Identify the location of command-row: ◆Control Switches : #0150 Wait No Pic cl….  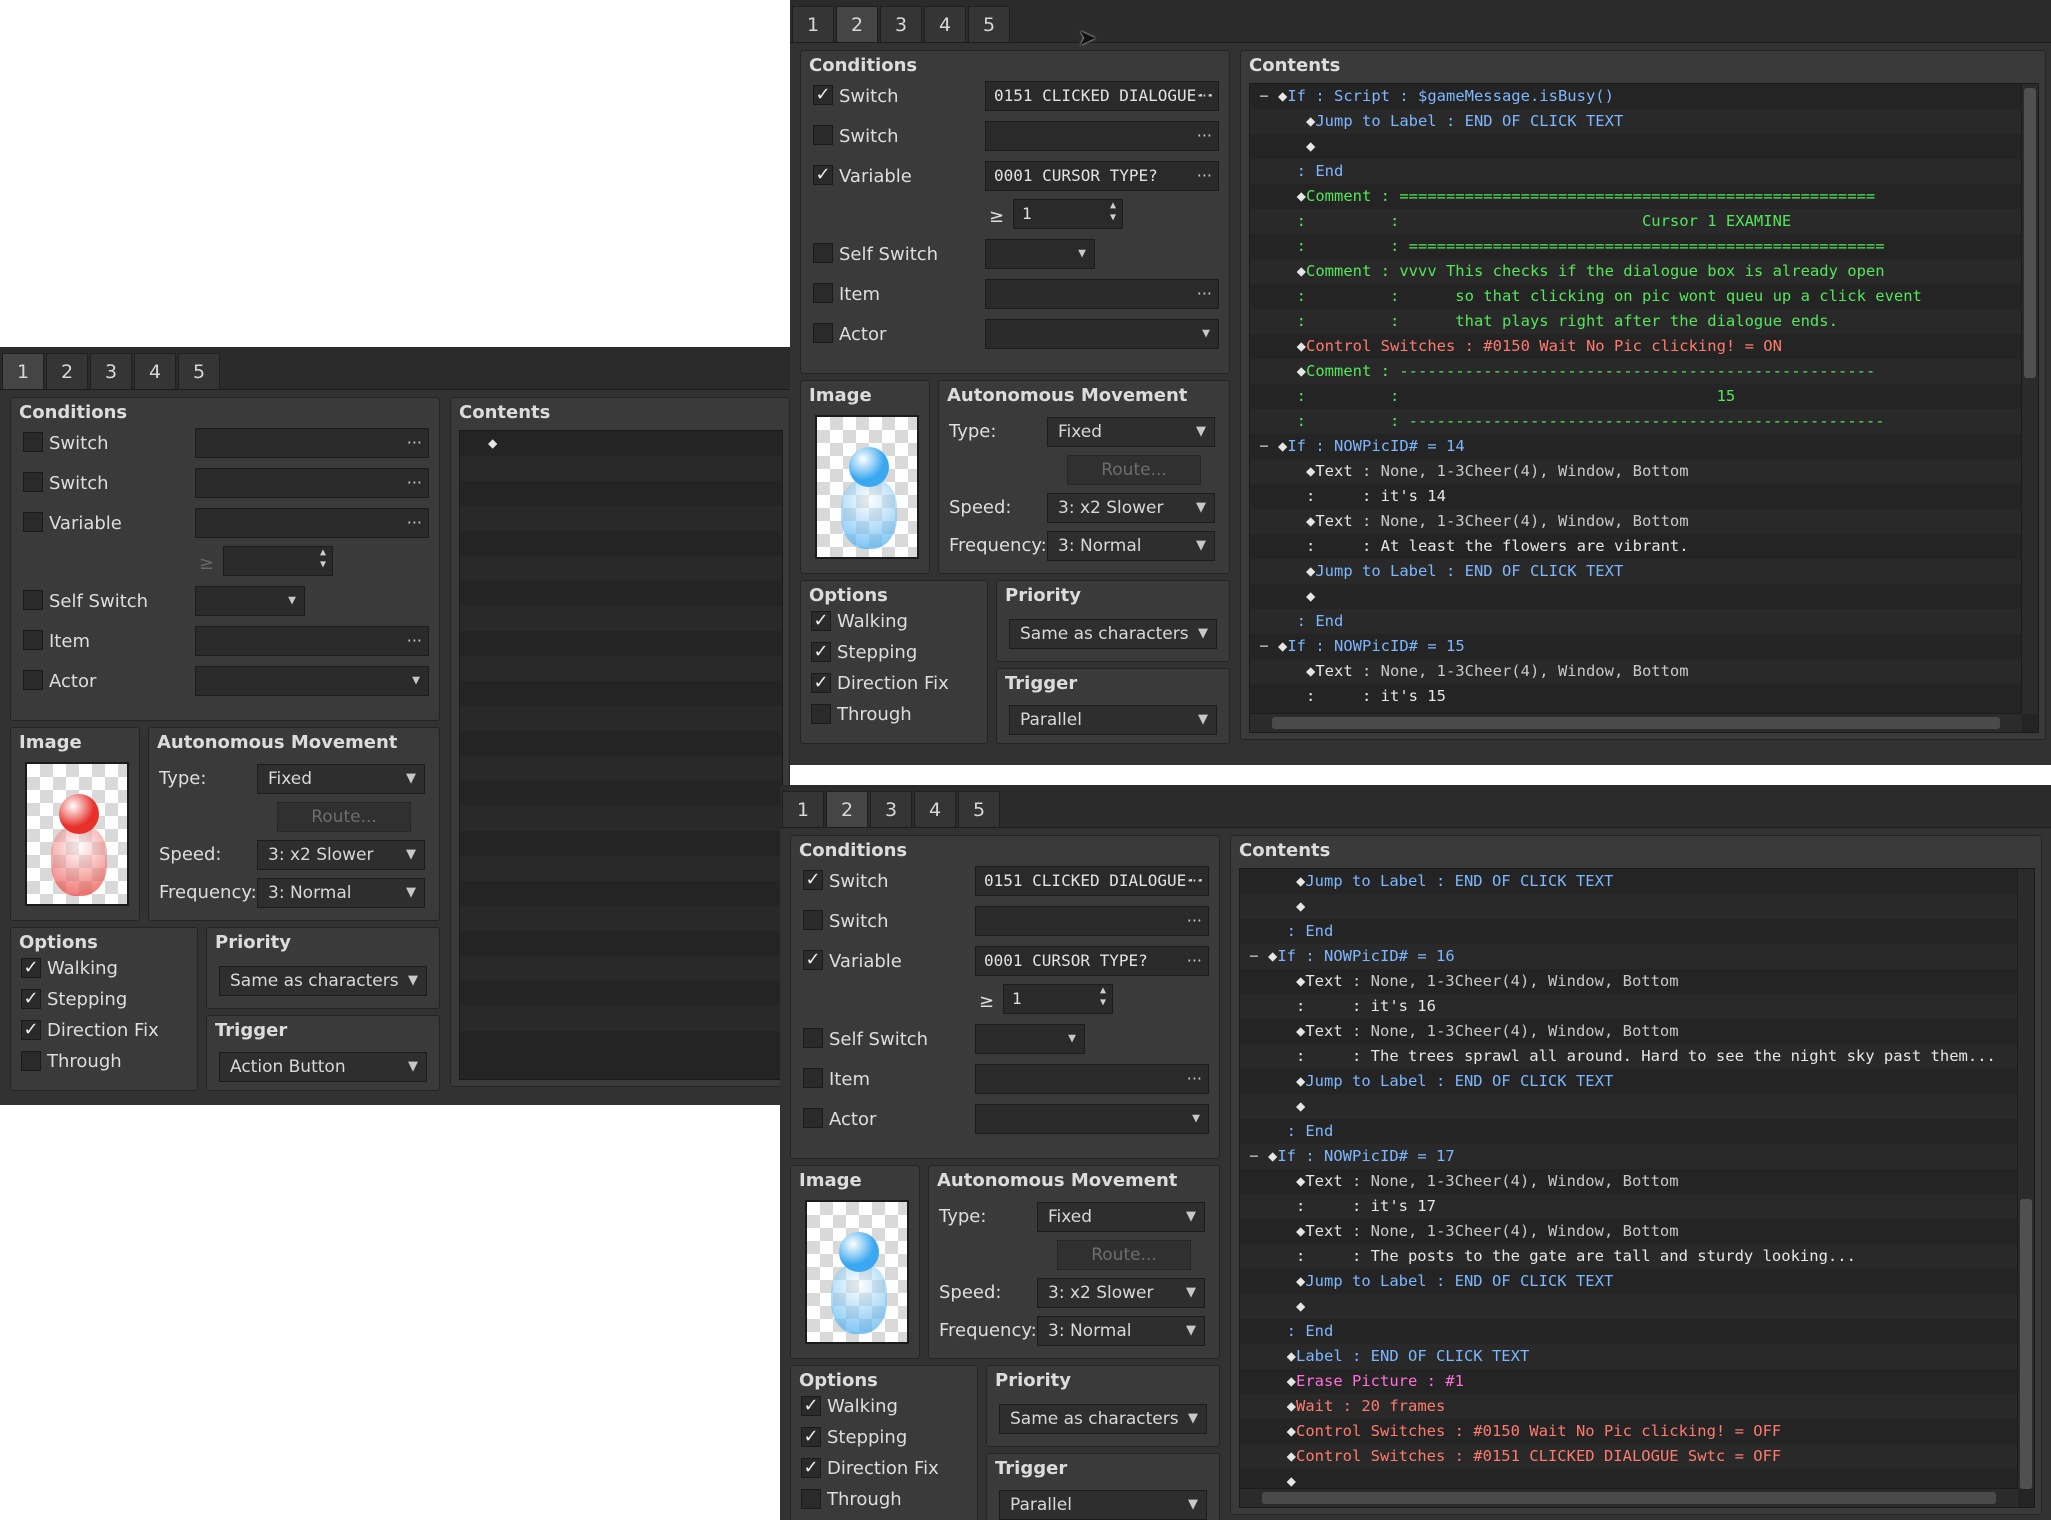
(1644, 346).